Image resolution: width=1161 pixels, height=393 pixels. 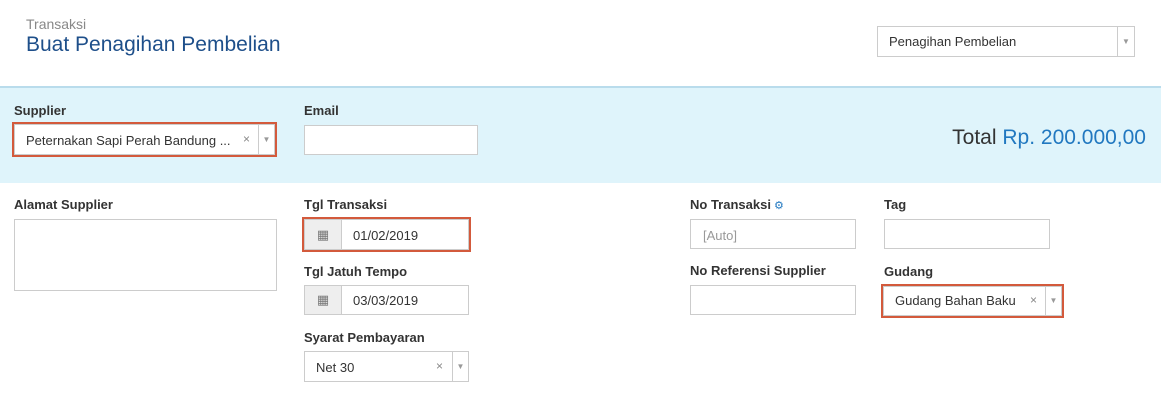 I want to click on gear-icon: ⚙, so click(x=779, y=206).